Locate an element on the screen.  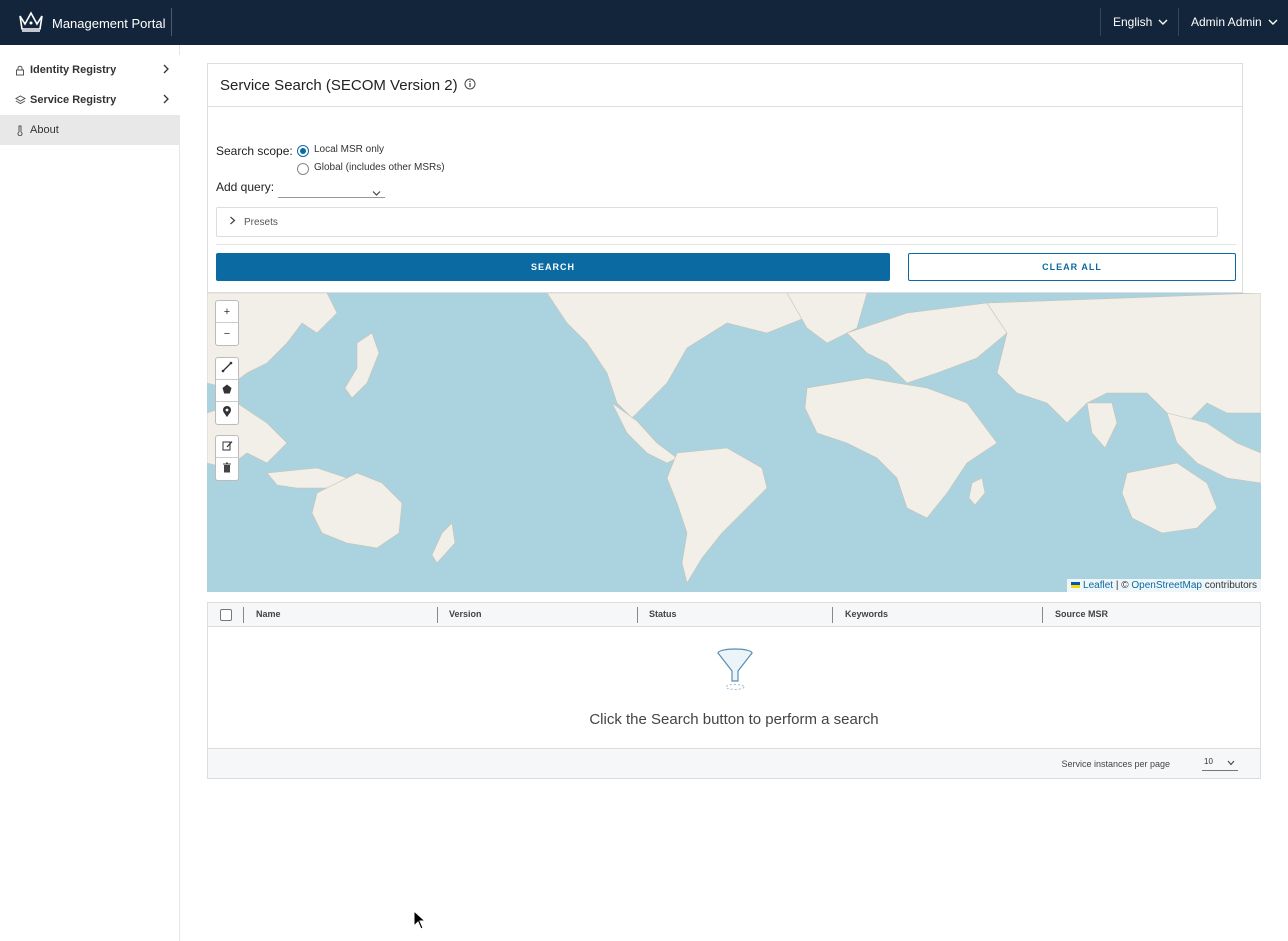
draw-toolbar is located at coordinates (227, 391).